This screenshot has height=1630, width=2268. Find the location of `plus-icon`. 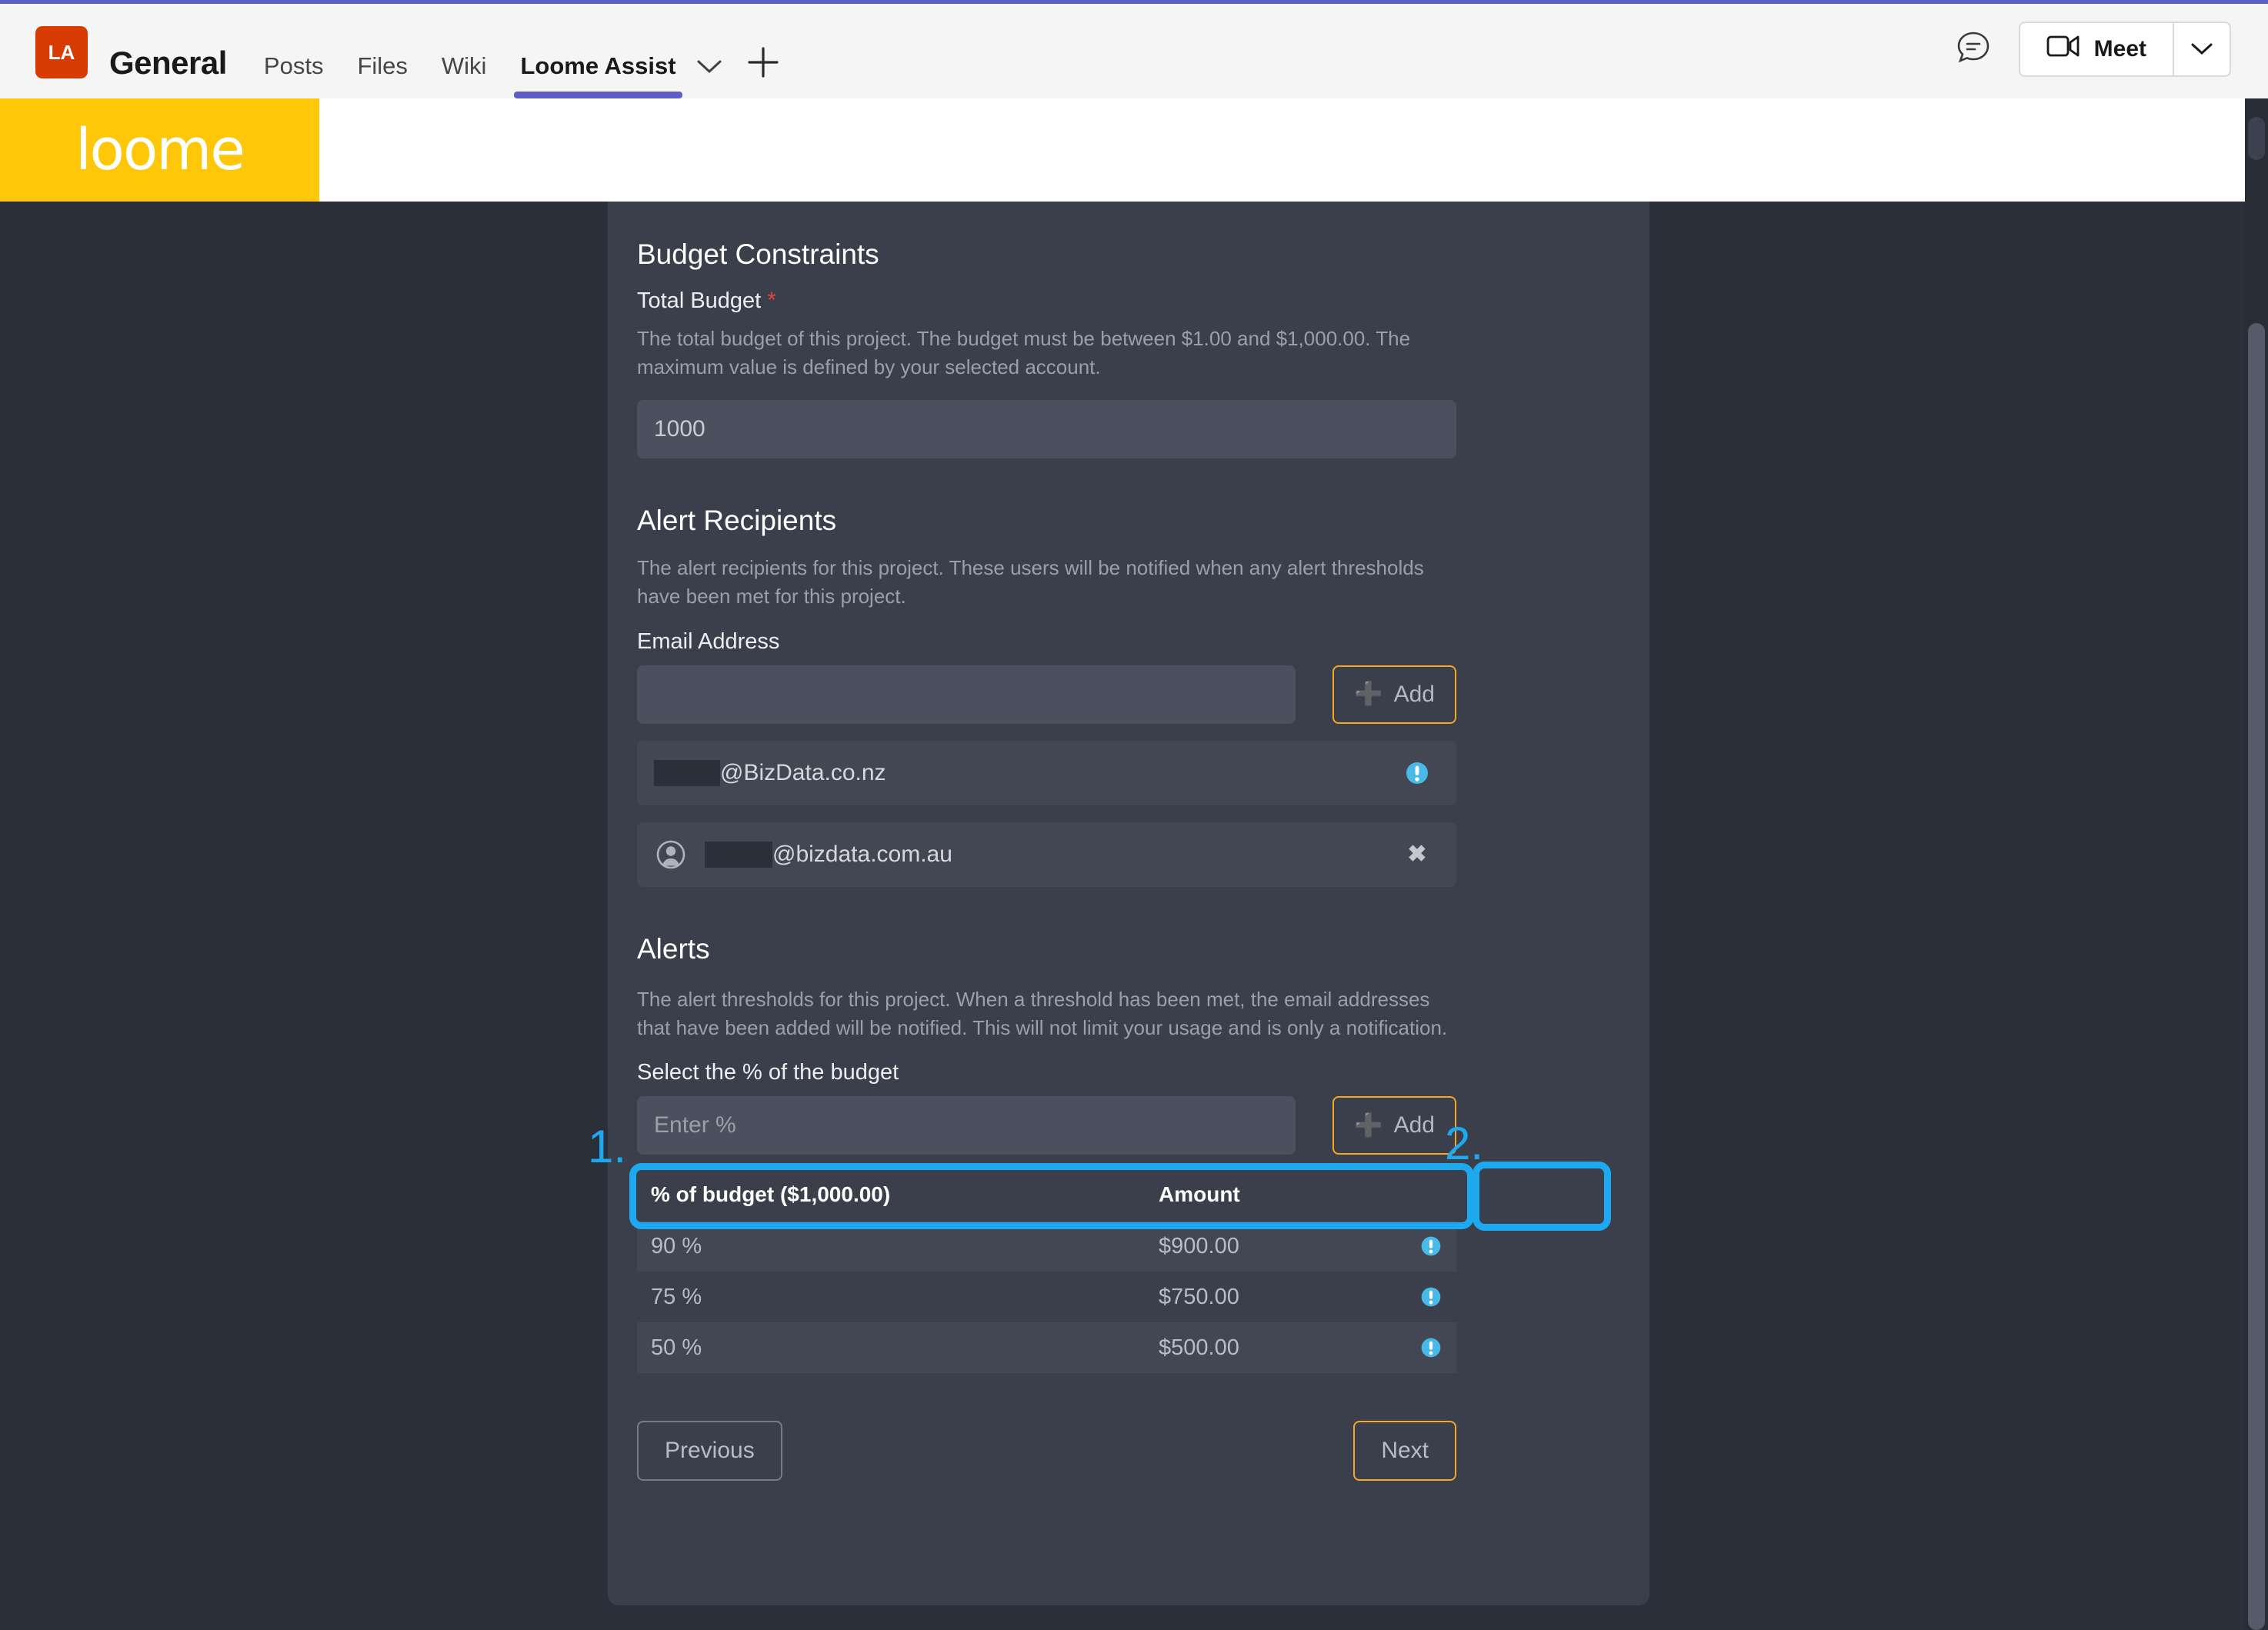

plus-icon is located at coordinates (759, 71).